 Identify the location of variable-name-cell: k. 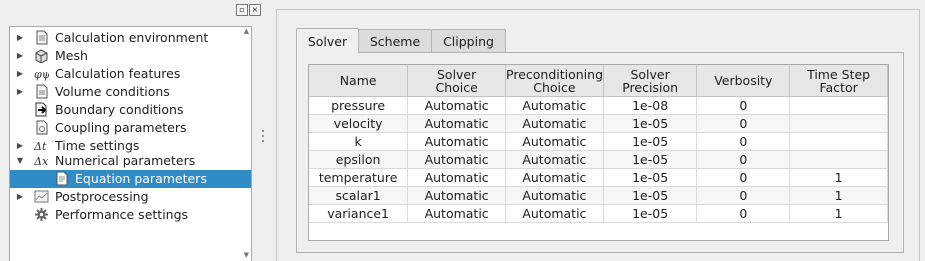
(359, 141).